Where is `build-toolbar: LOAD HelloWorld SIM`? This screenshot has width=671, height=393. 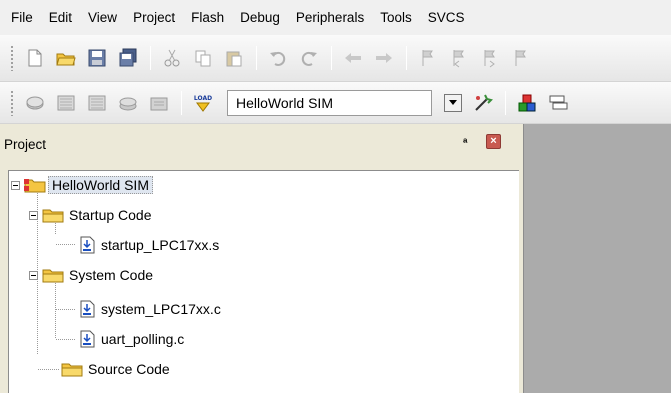
build-toolbar: LOAD HelloWorld SIM is located at coordinates (335, 103).